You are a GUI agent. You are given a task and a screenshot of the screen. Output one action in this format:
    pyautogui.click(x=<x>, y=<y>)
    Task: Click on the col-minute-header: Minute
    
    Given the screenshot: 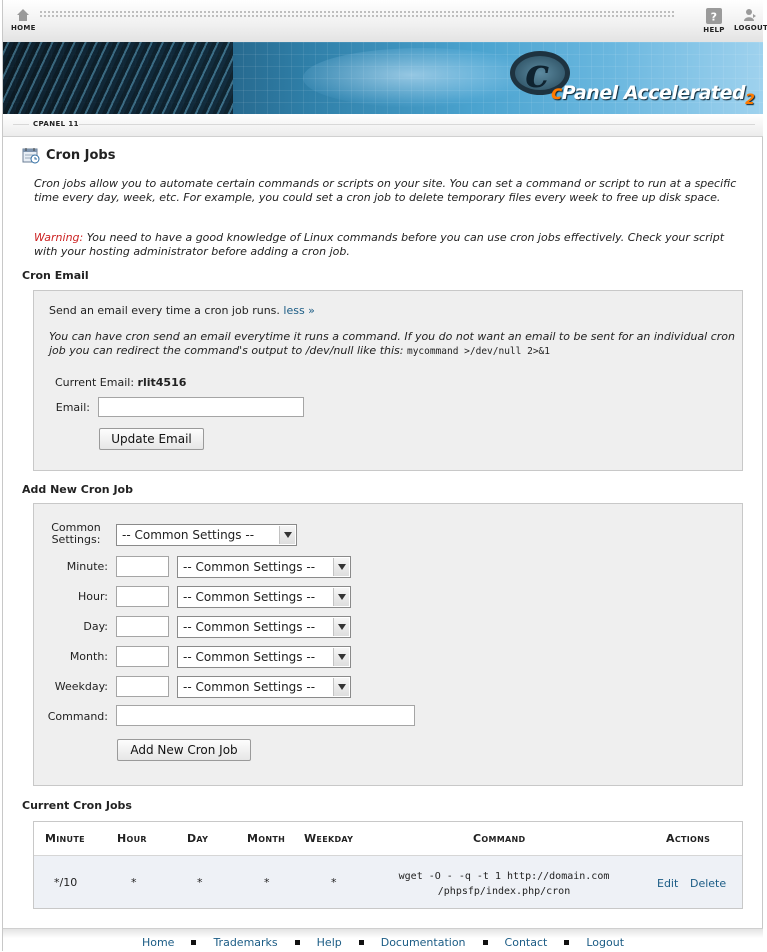 What is the action you would take?
    pyautogui.click(x=65, y=838)
    